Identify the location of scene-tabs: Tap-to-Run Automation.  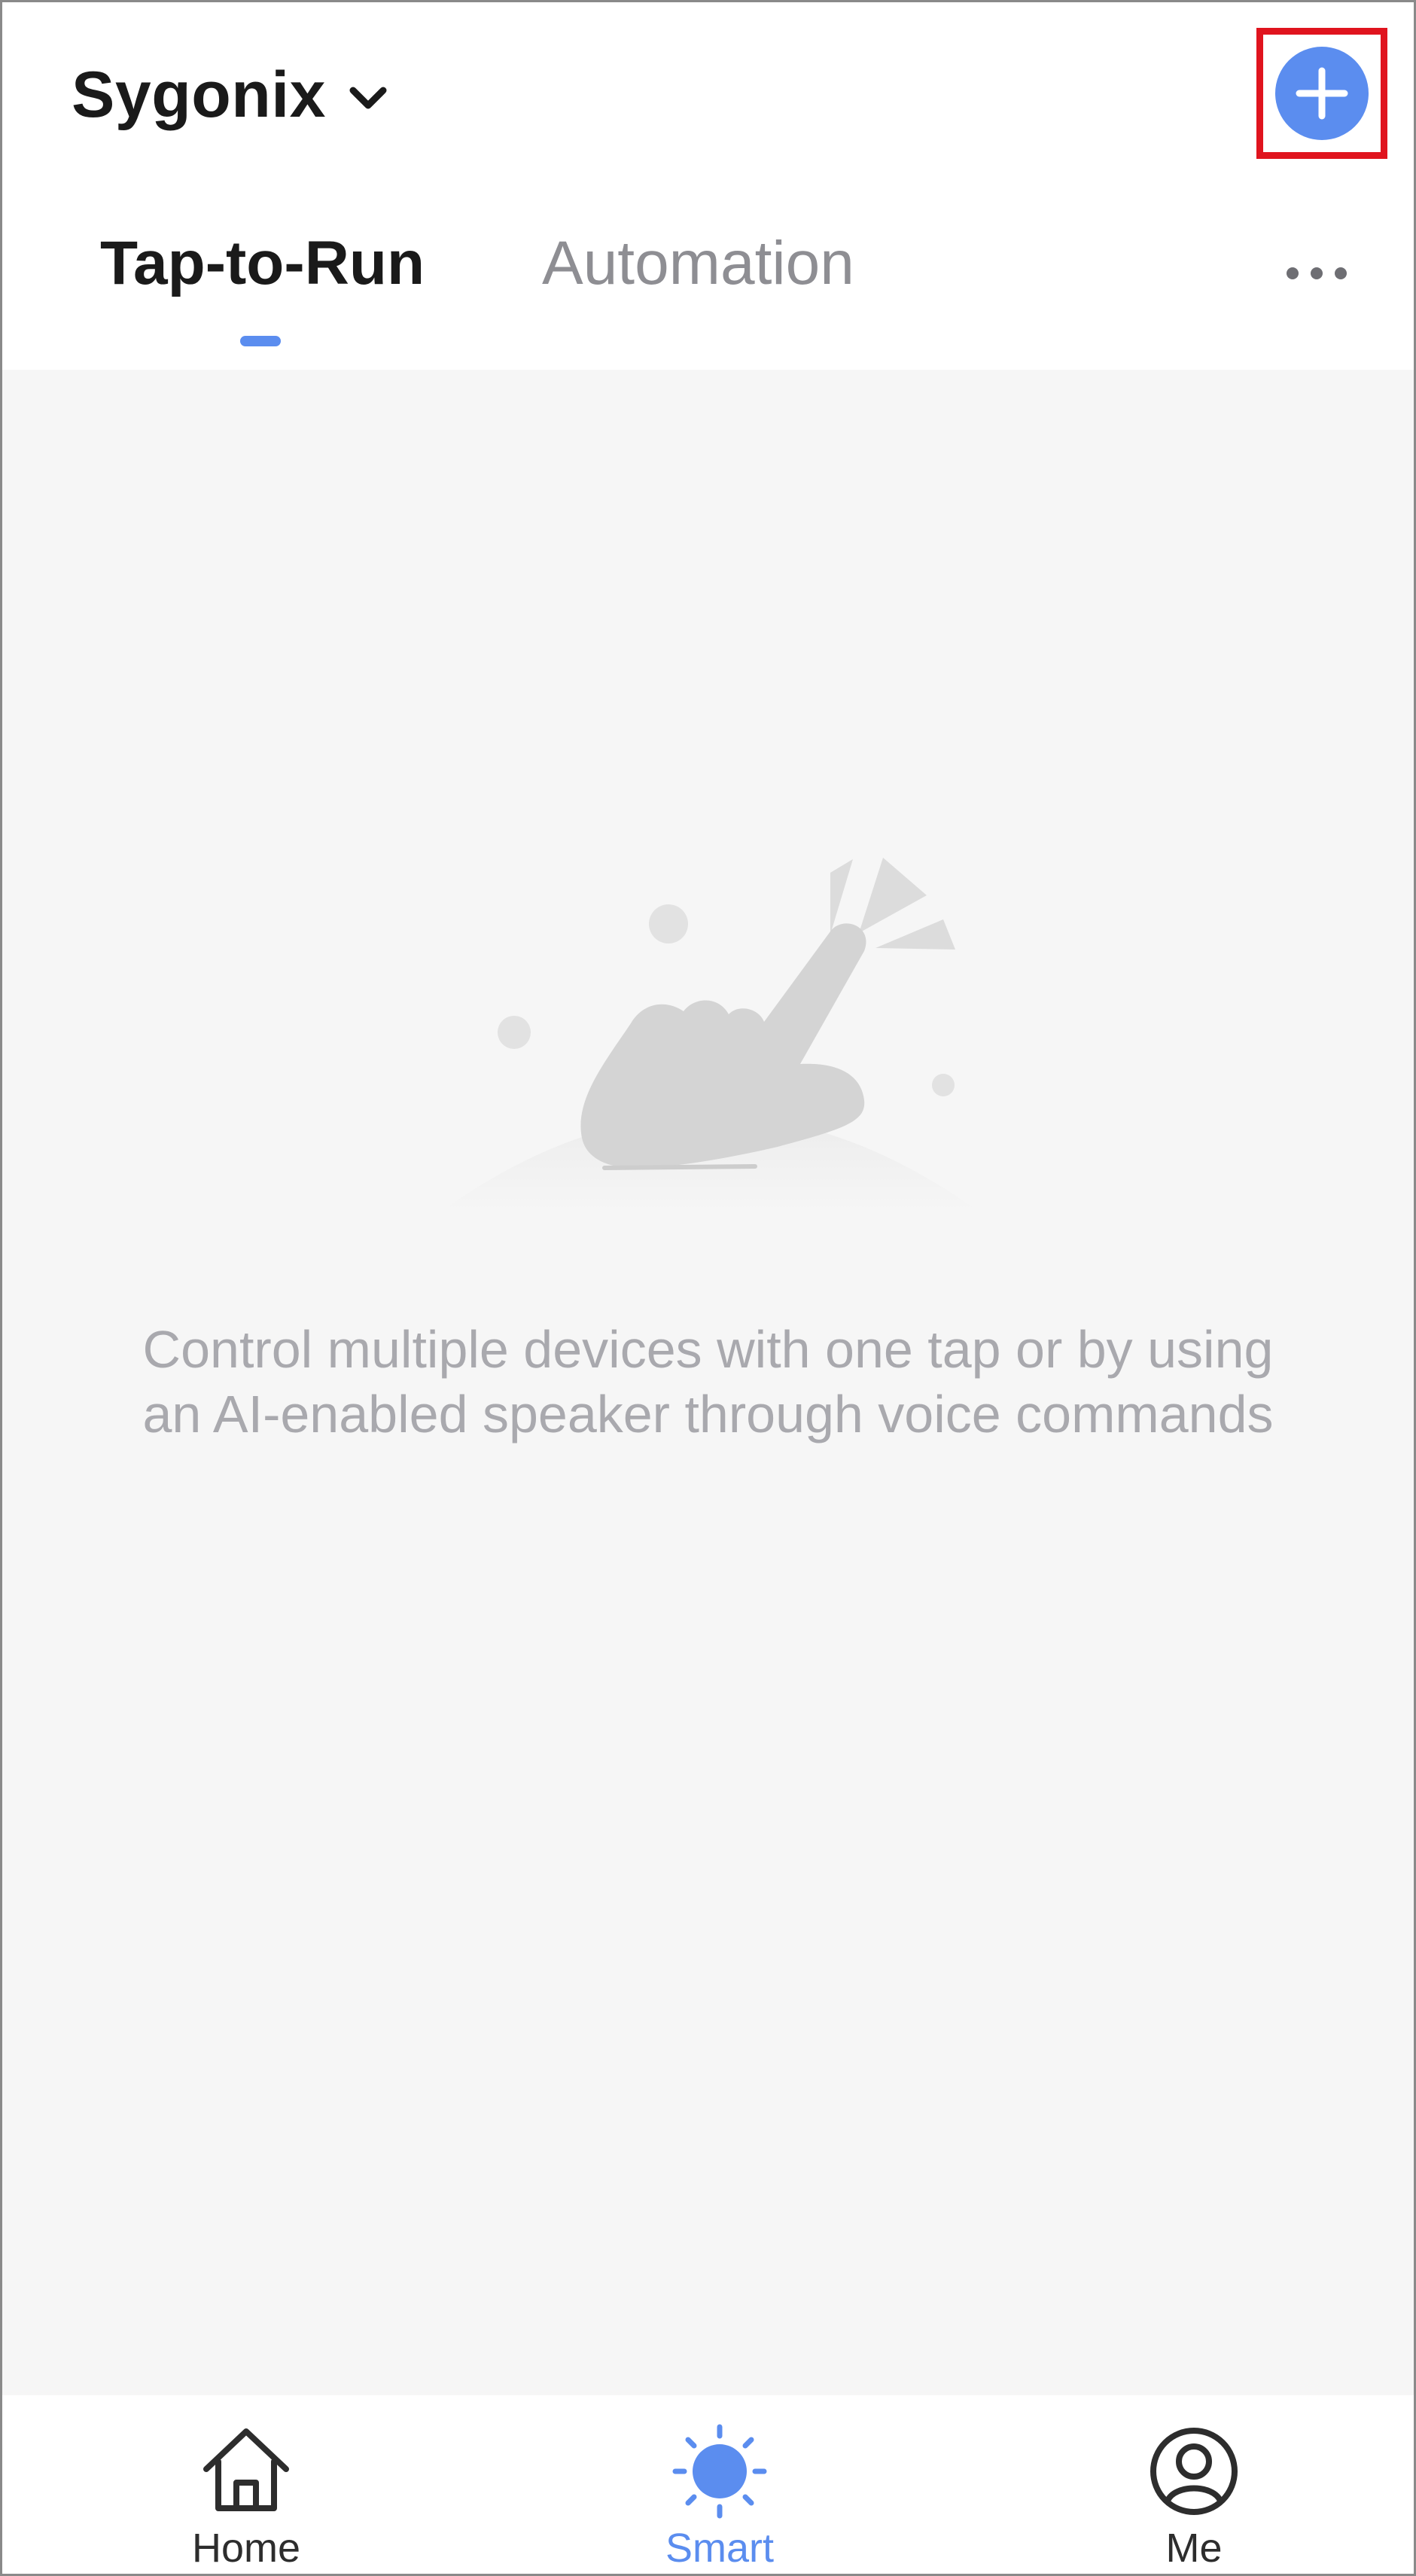
(708, 299).